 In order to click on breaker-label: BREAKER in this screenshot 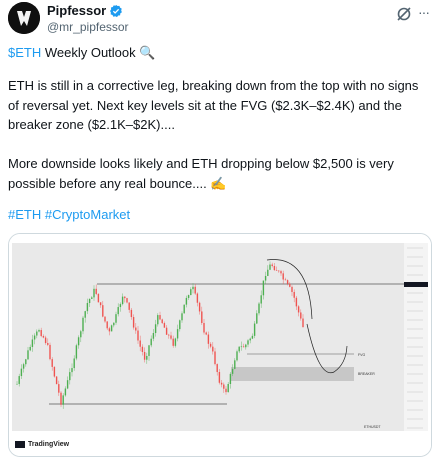, I will do `click(366, 374)`.